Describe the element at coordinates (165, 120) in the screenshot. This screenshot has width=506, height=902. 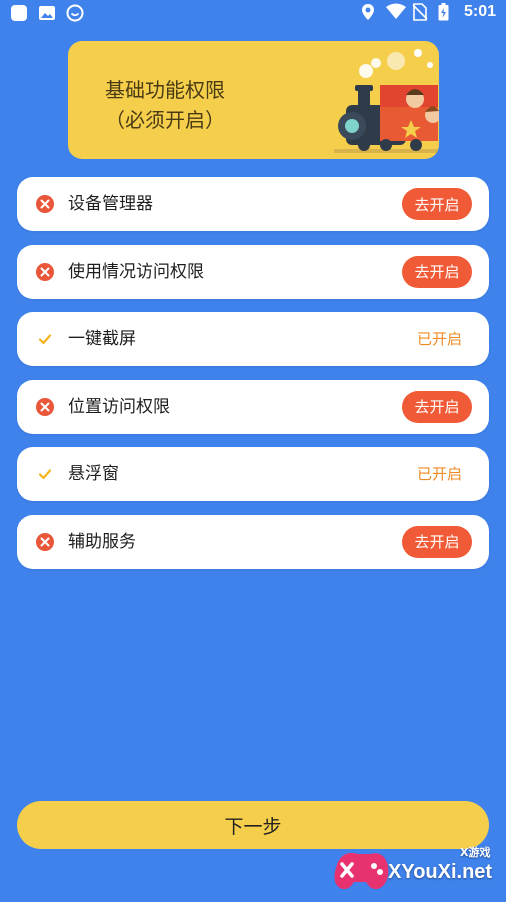
I see `banner-title-line2: （必须开启）` at that location.